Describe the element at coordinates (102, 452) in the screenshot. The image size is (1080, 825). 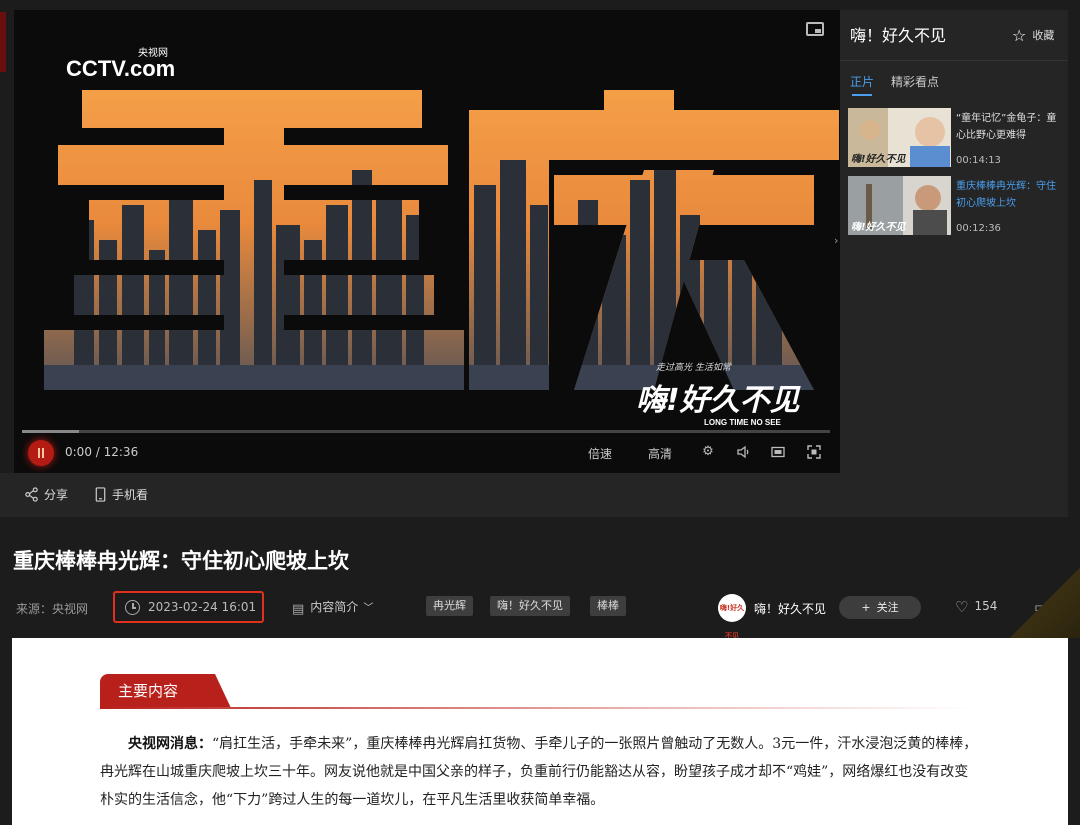
I see `time-display: 0:00 / 12:36` at that location.